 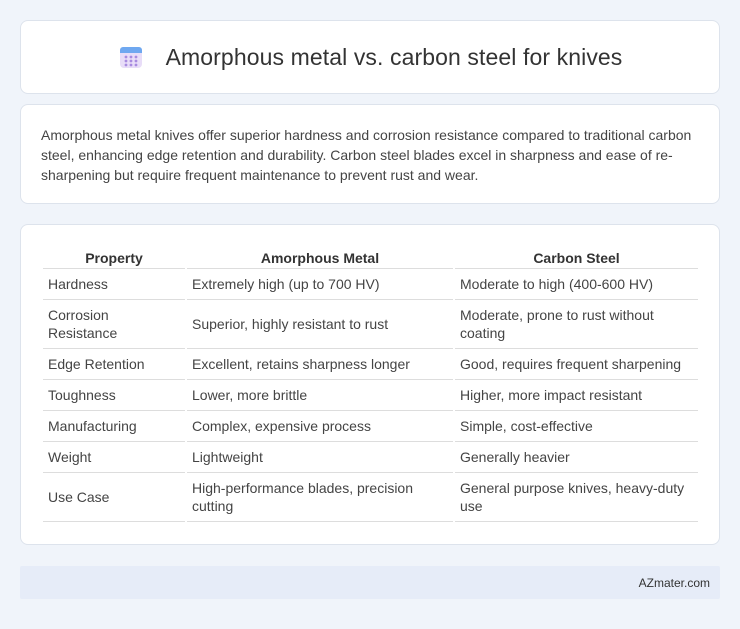 What do you see at coordinates (576, 364) in the screenshot?
I see `cell-carbon-steel: Good, requires frequent sharpening` at bounding box center [576, 364].